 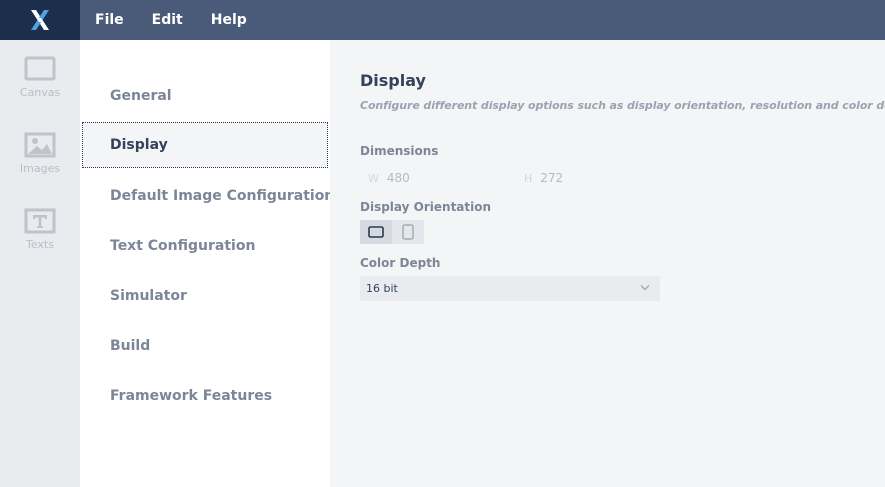 What do you see at coordinates (205, 296) in the screenshot?
I see `nav-item-simulator: Simulator` at bounding box center [205, 296].